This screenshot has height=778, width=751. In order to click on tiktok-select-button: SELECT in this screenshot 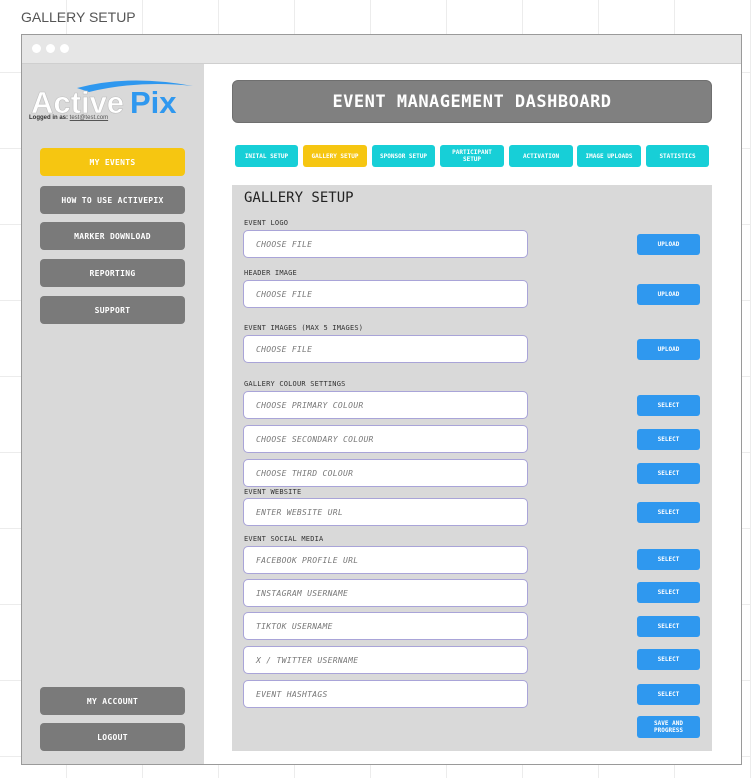, I will do `click(668, 626)`.